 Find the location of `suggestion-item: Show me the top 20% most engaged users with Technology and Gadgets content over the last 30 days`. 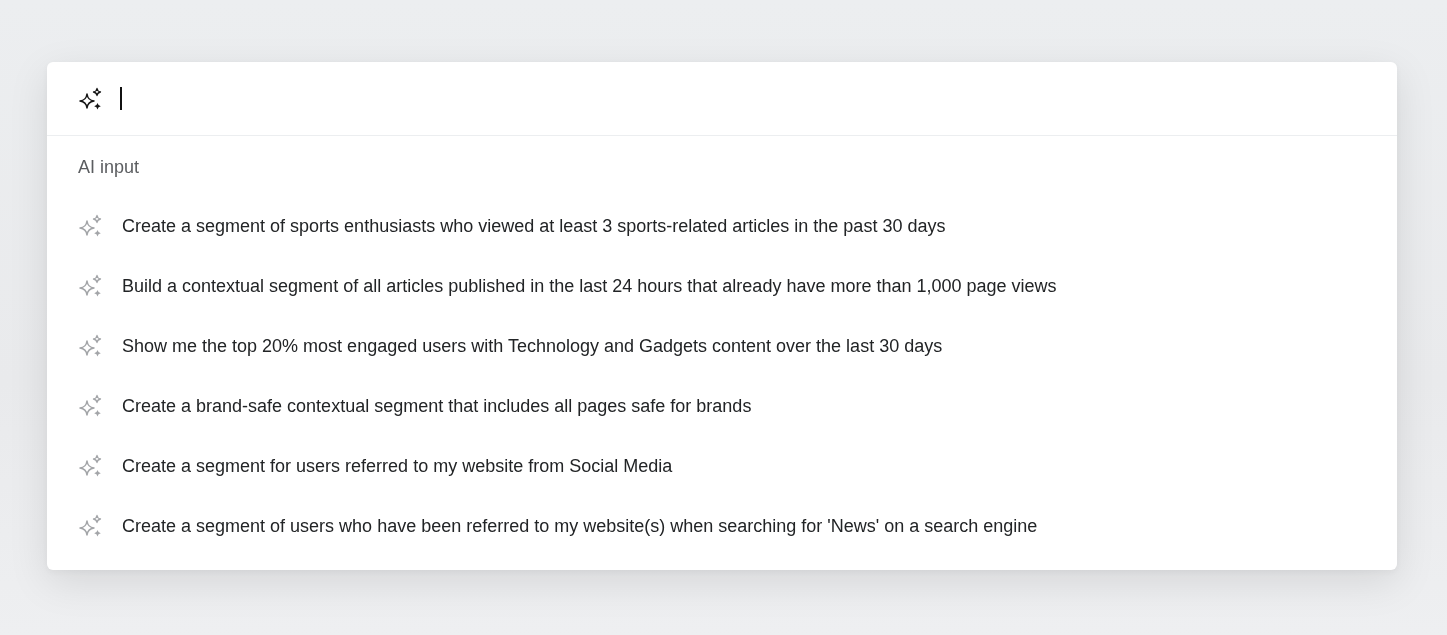

suggestion-item: Show me the top 20% most engaged users with Technology and Gadgets content over the last 30 days is located at coordinates (722, 346).